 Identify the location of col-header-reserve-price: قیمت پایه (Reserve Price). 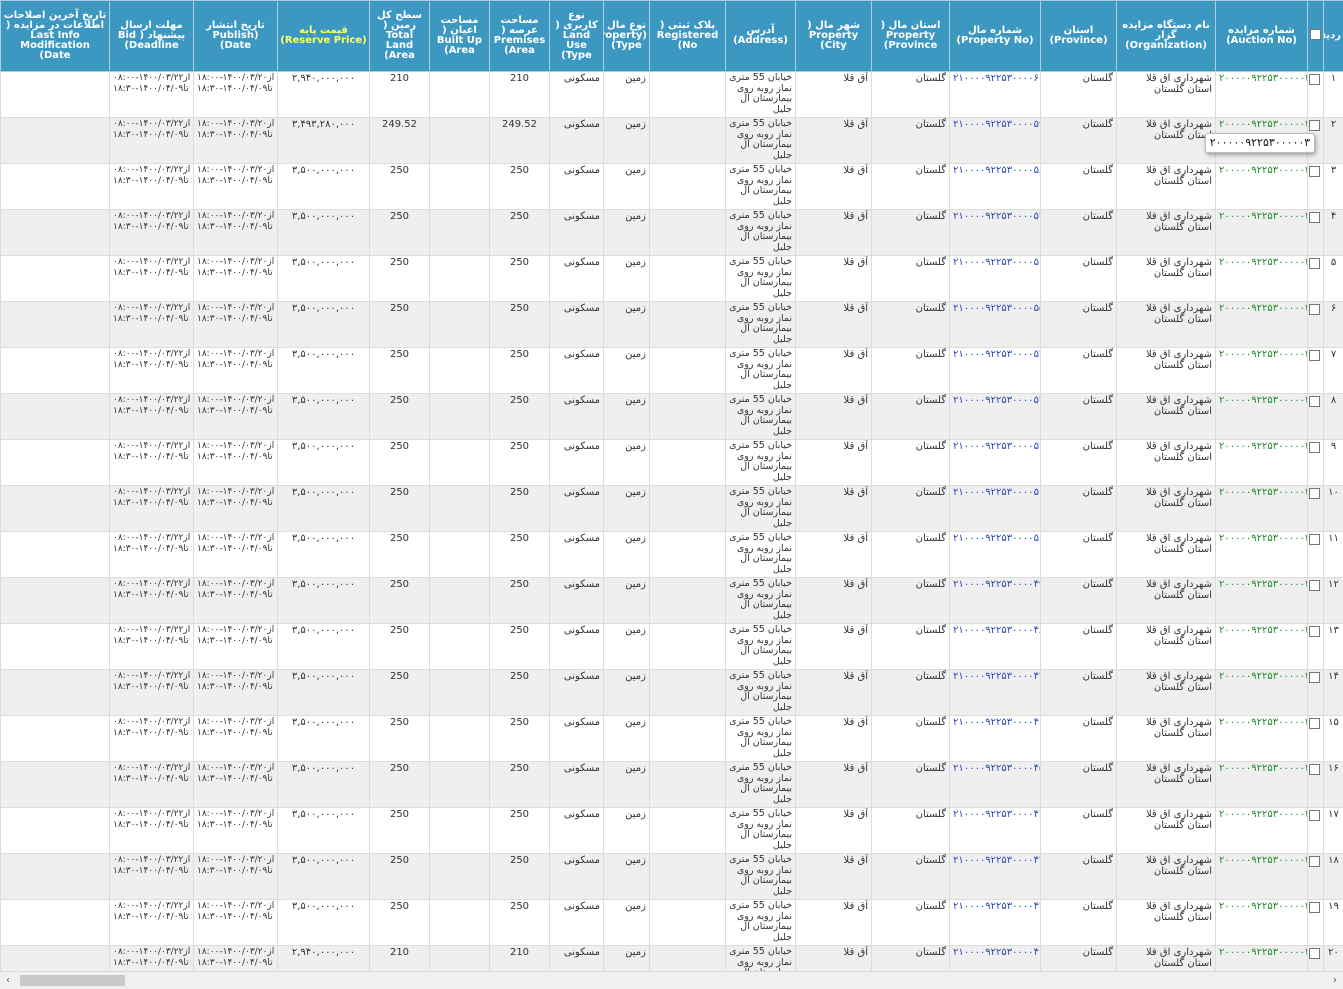
(324, 36).